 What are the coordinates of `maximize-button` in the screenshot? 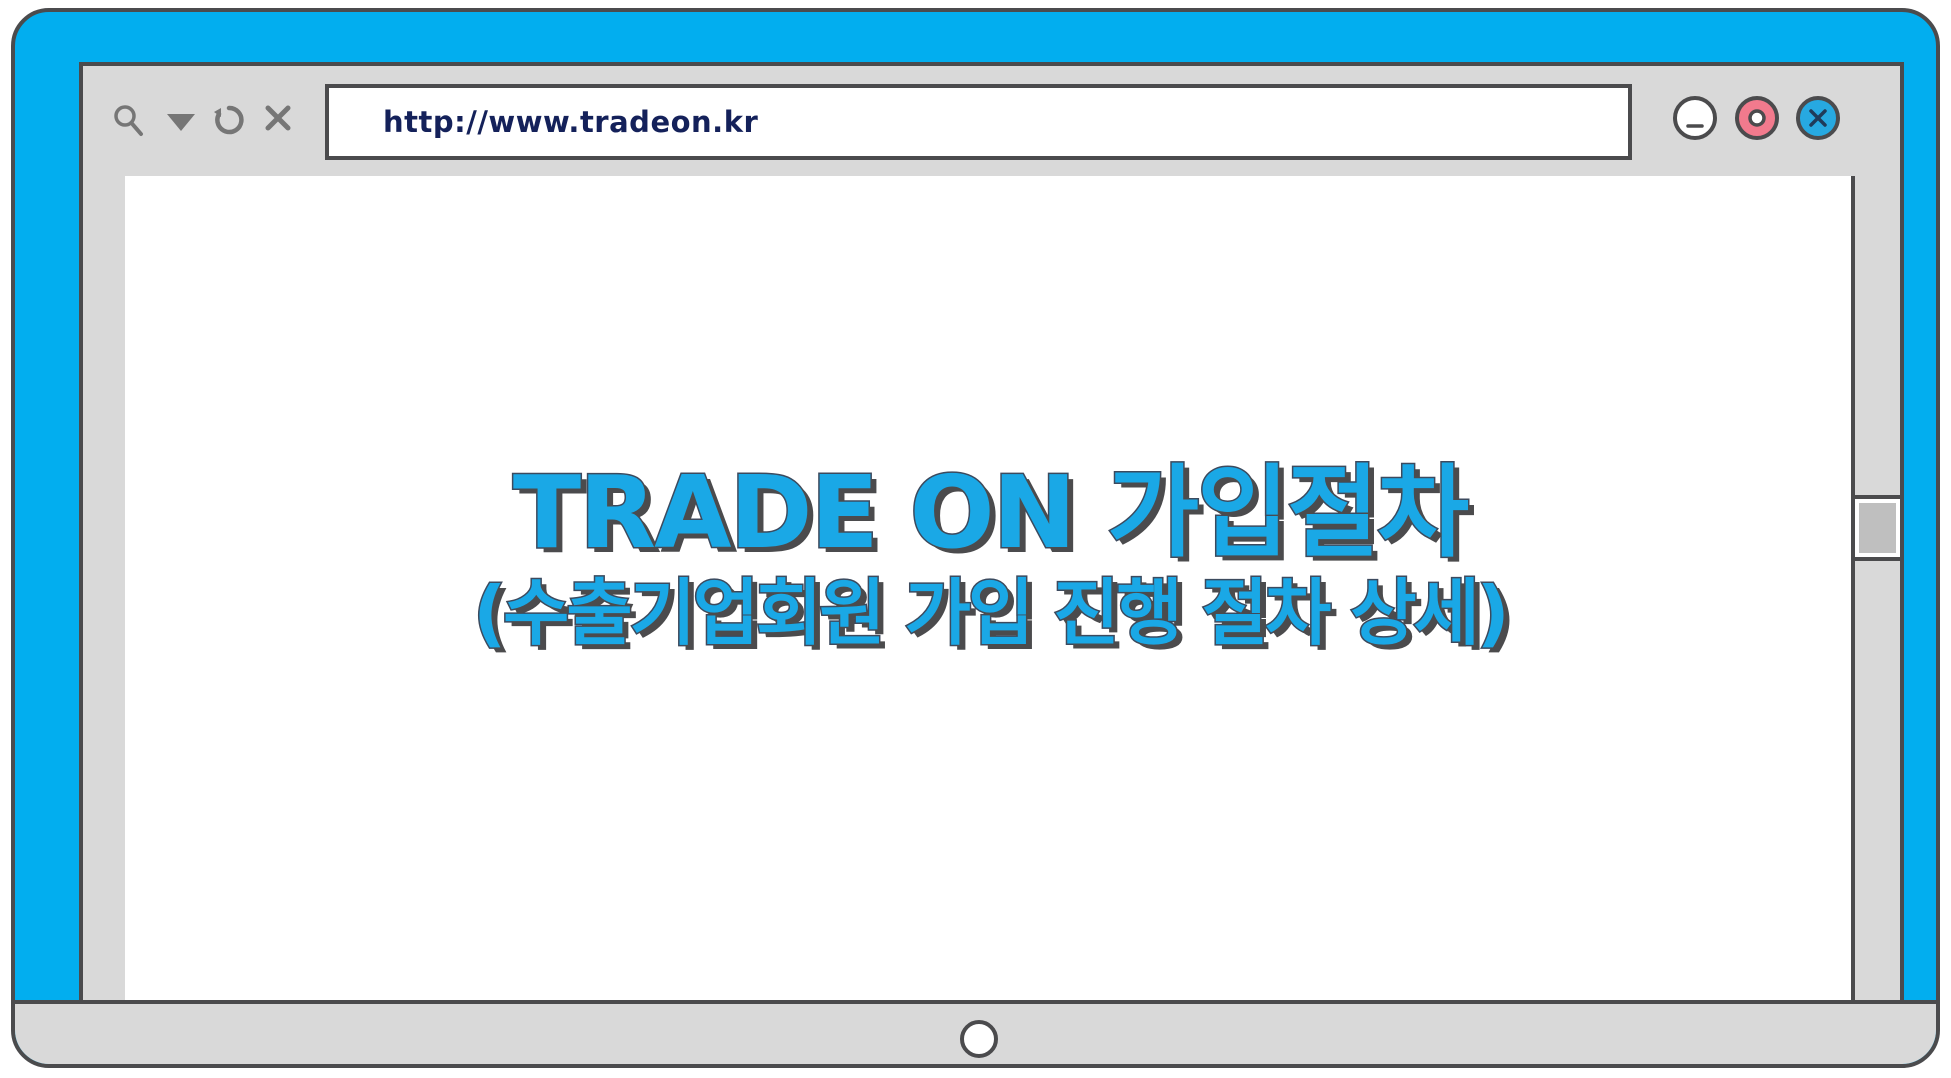 It's located at (1757, 118).